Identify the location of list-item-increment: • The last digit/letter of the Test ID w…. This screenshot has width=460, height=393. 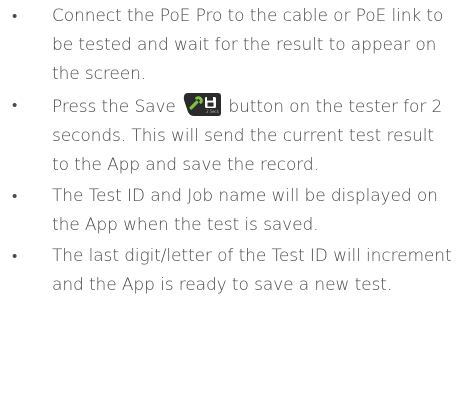
(230, 271).